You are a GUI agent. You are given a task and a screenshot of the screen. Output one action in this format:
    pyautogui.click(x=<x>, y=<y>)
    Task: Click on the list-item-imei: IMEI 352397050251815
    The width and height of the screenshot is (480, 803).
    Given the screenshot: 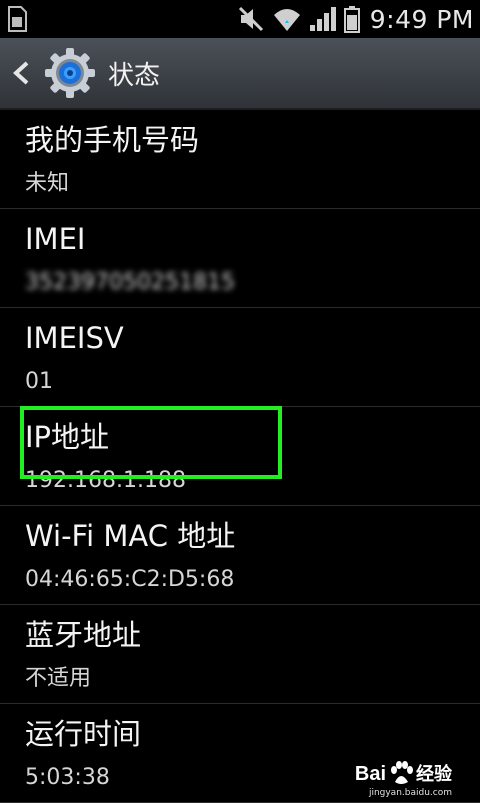 What is the action you would take?
    pyautogui.click(x=240, y=258)
    